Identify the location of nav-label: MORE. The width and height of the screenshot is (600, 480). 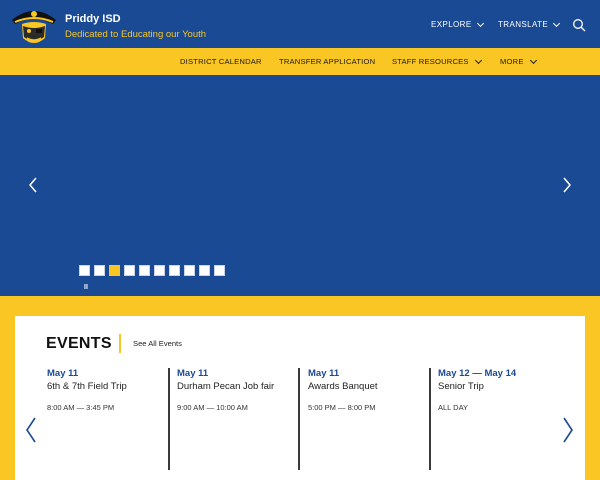
(512, 61).